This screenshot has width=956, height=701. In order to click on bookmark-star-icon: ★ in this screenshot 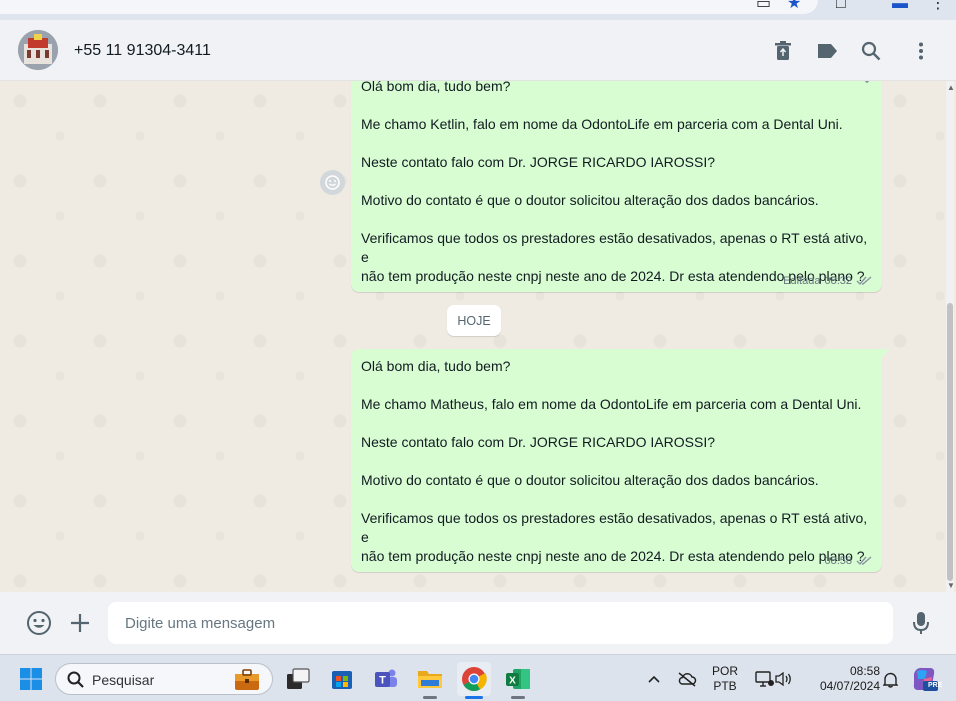, I will do `click(794, 6)`.